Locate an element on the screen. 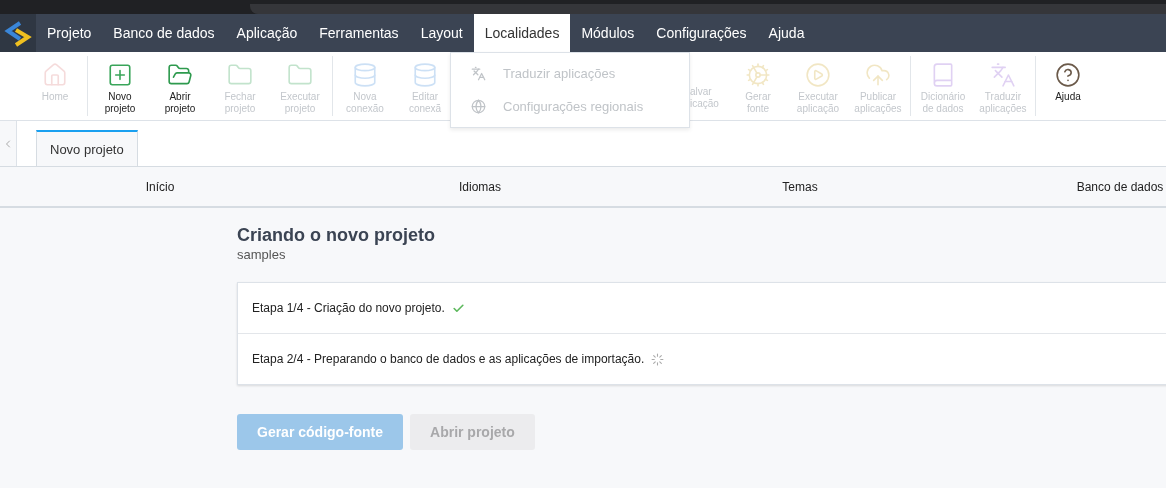 This screenshot has height=488, width=1166. toolbar-button: Abrir projeto is located at coordinates (180, 86).